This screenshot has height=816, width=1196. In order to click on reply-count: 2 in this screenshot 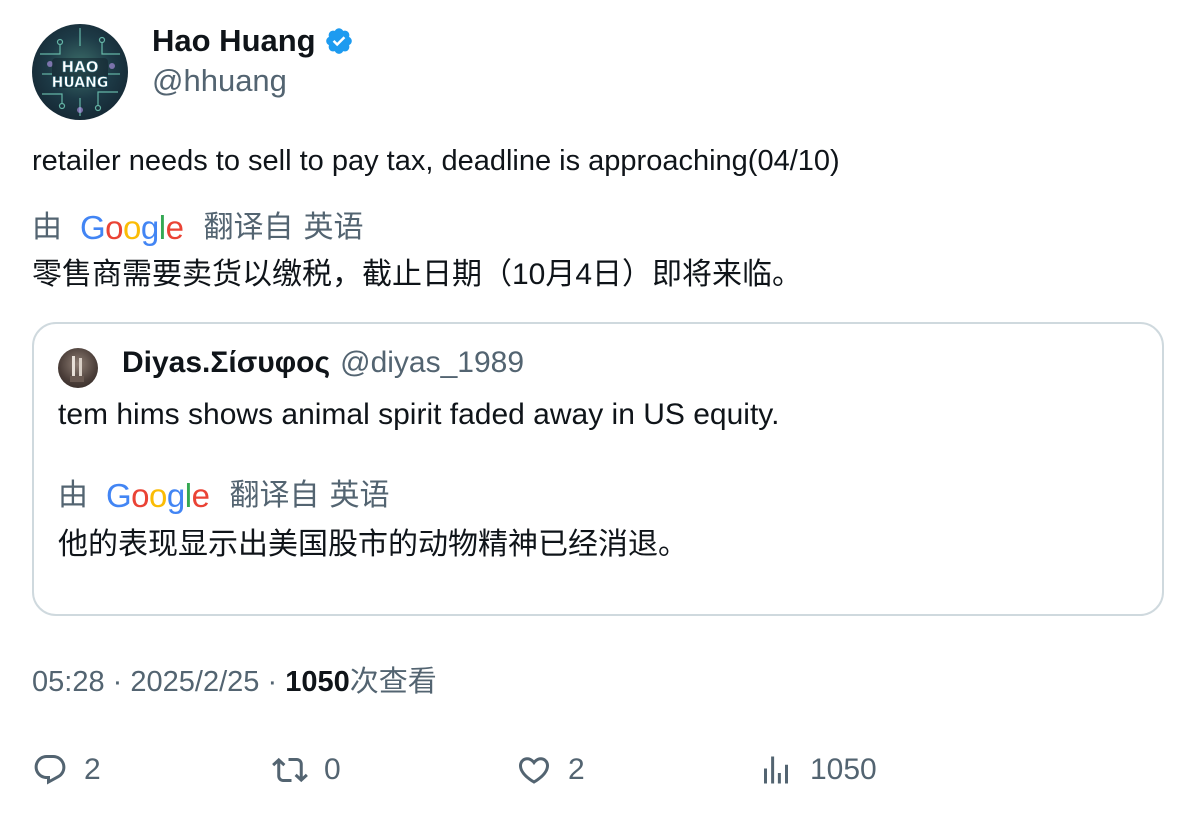, I will do `click(92, 769)`.